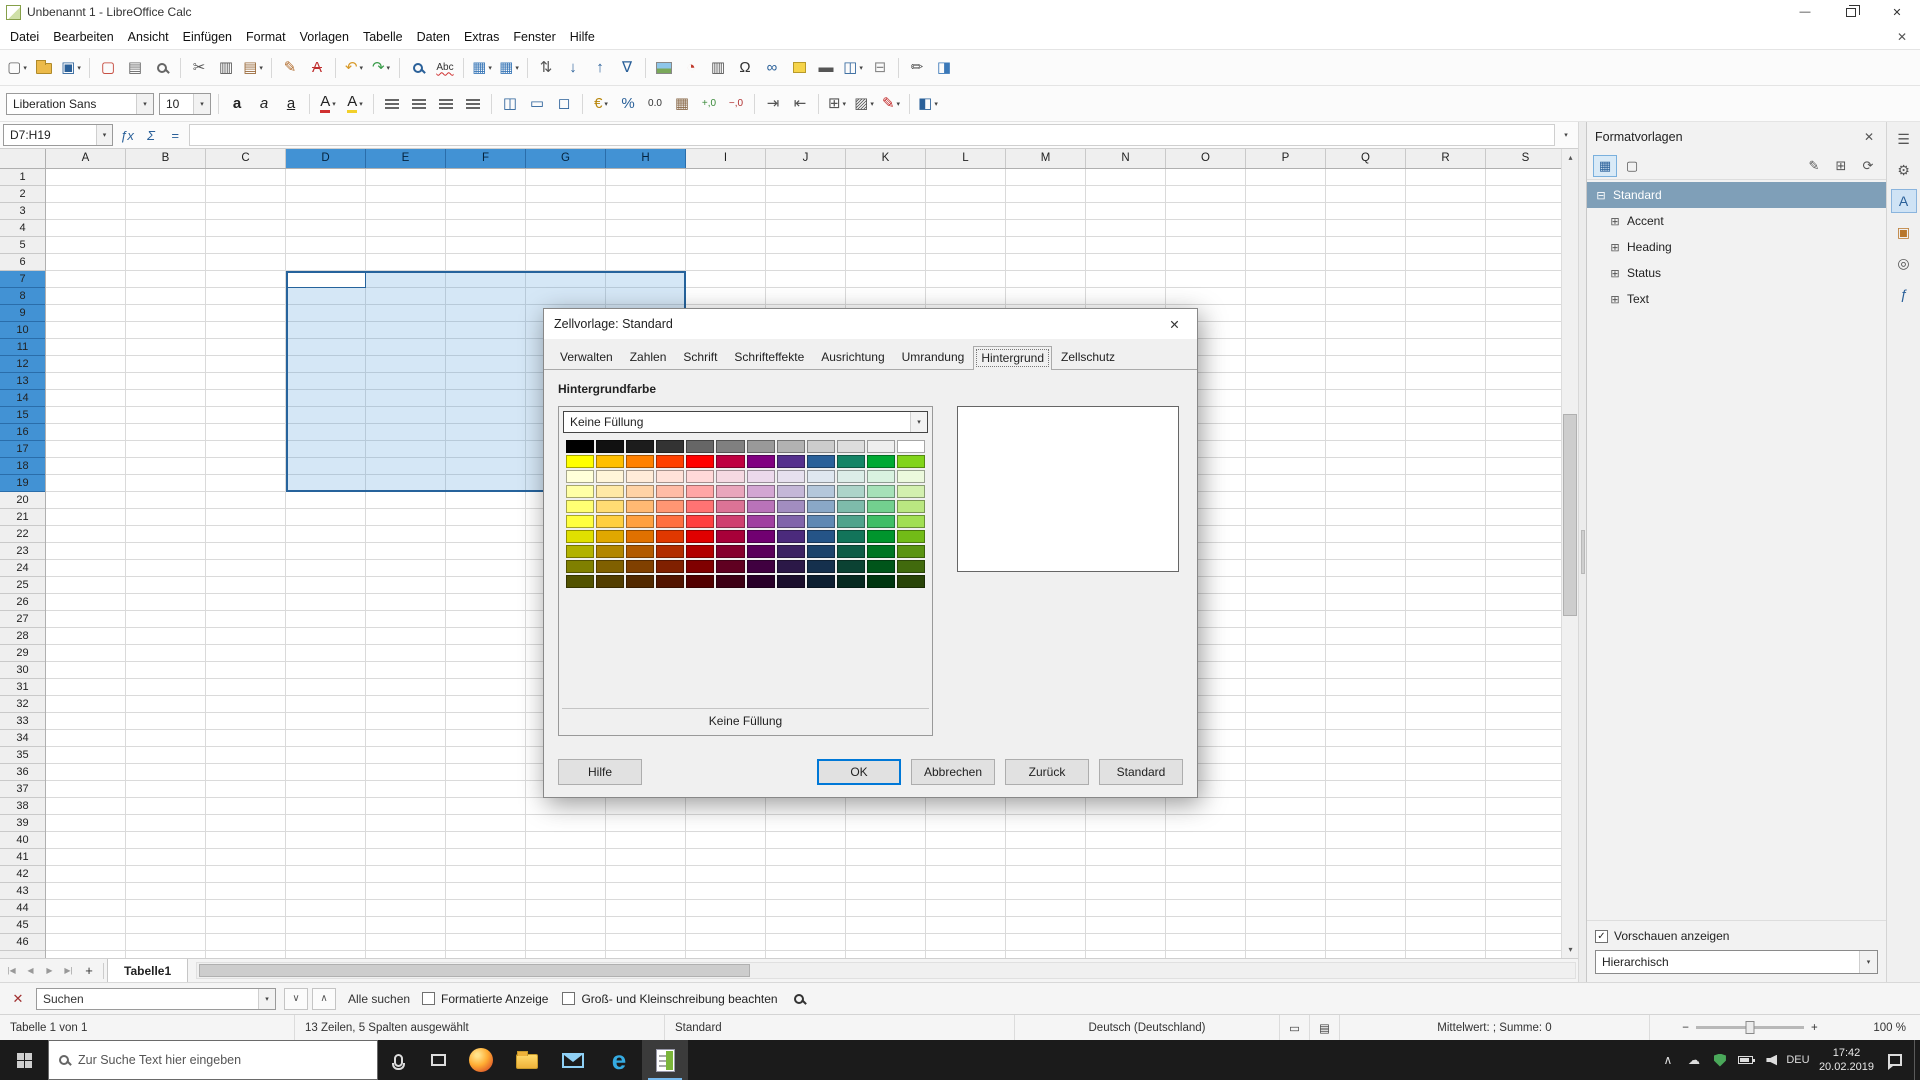  Describe the element at coordinates (600, 68) in the screenshot. I see `sort-descending-button: ↑` at that location.